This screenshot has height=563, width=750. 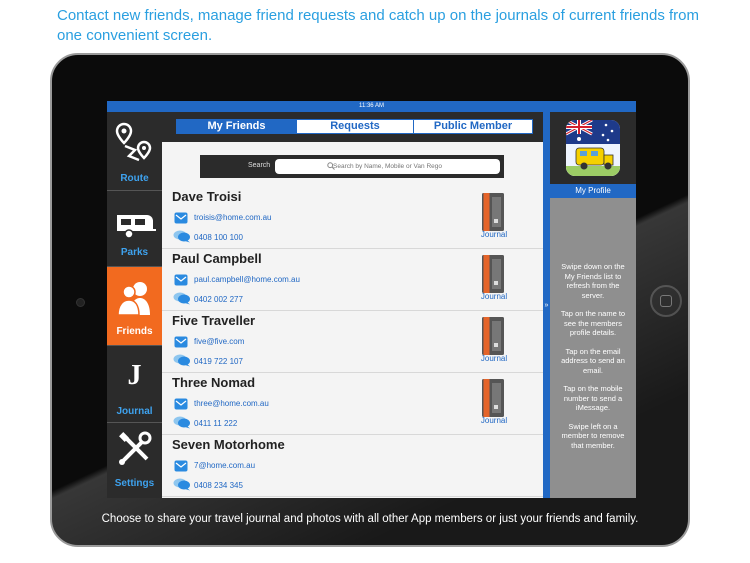 I want to click on friend-phone: 0402 002 277, so click(x=218, y=299).